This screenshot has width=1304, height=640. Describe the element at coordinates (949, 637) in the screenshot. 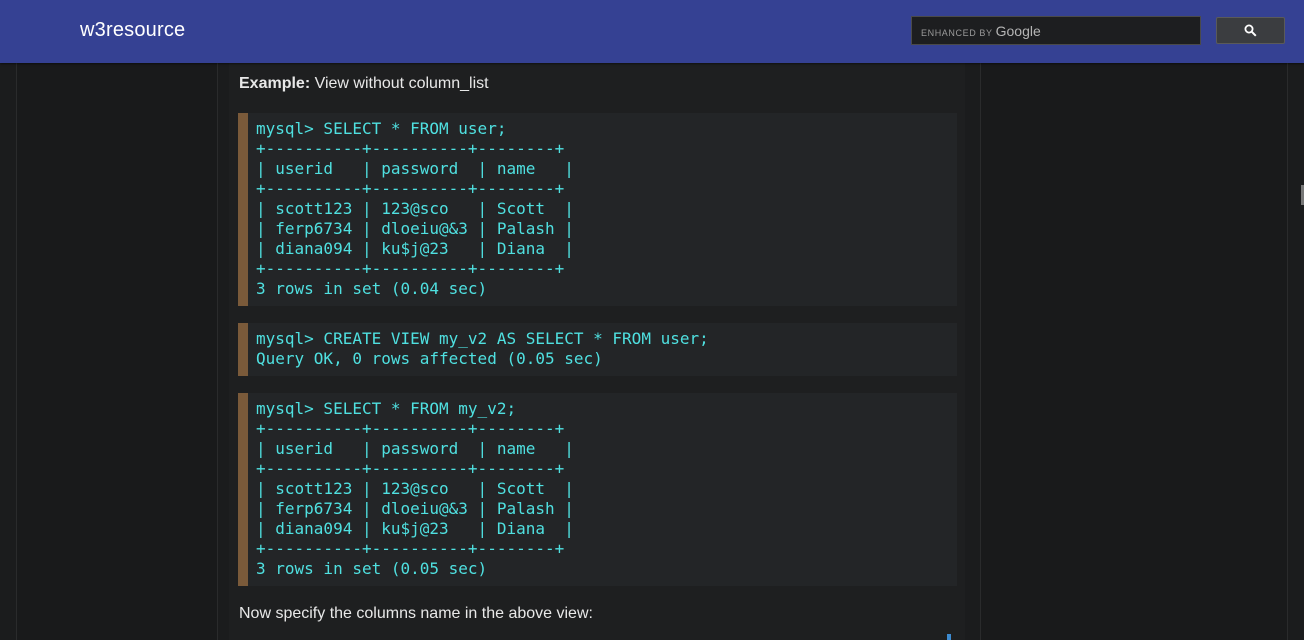

I see `link-fragment` at that location.